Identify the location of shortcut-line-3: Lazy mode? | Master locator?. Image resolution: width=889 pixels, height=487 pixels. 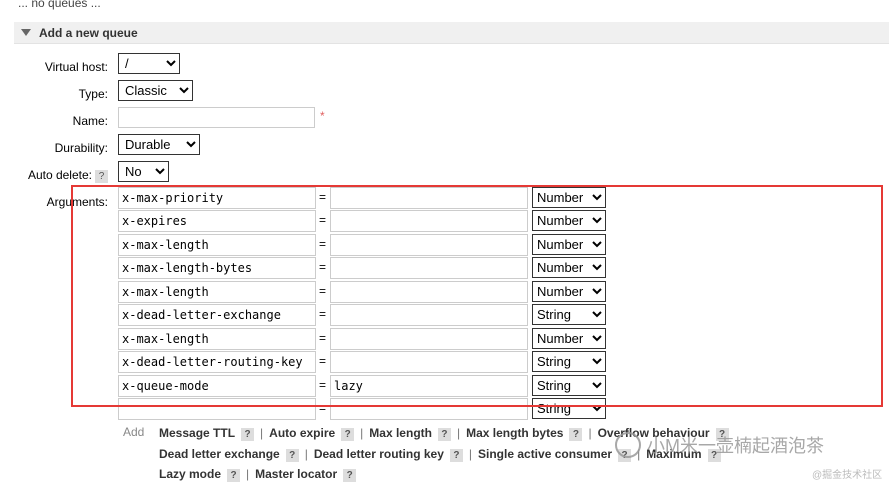
(258, 474).